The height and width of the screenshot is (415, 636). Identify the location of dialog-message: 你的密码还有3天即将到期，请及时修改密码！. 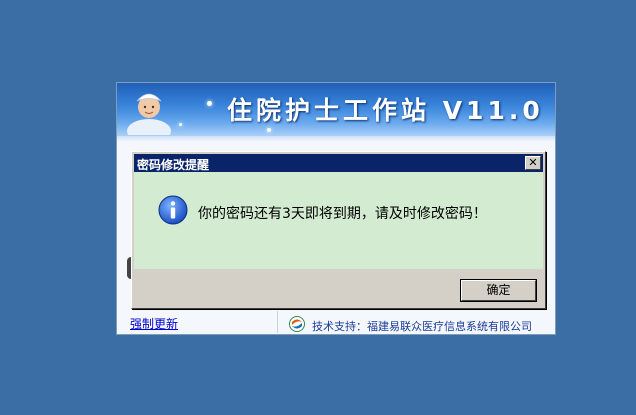
(342, 214).